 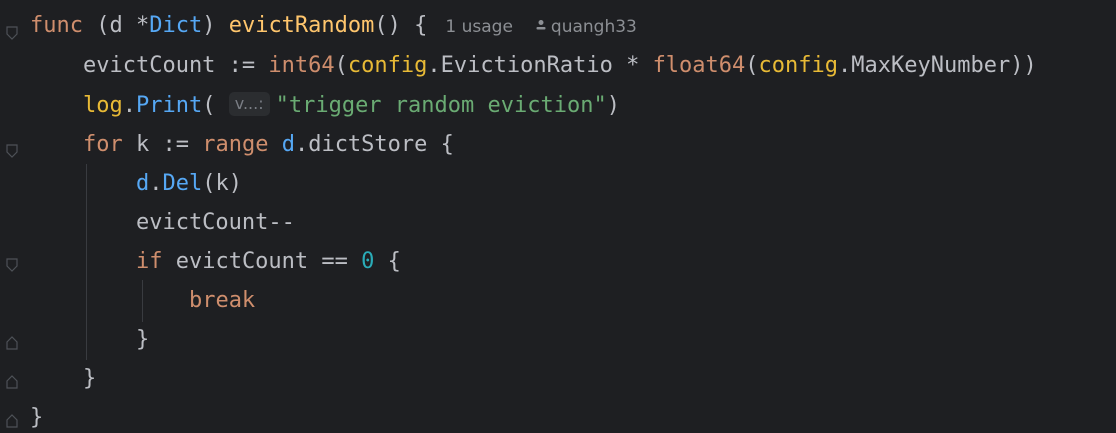 I want to click on author-hint: quangh33, so click(x=594, y=27).